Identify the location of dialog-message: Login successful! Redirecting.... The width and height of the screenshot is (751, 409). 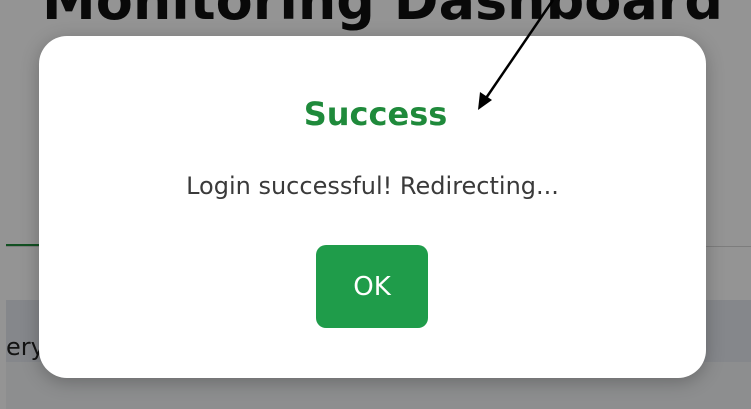
(372, 186).